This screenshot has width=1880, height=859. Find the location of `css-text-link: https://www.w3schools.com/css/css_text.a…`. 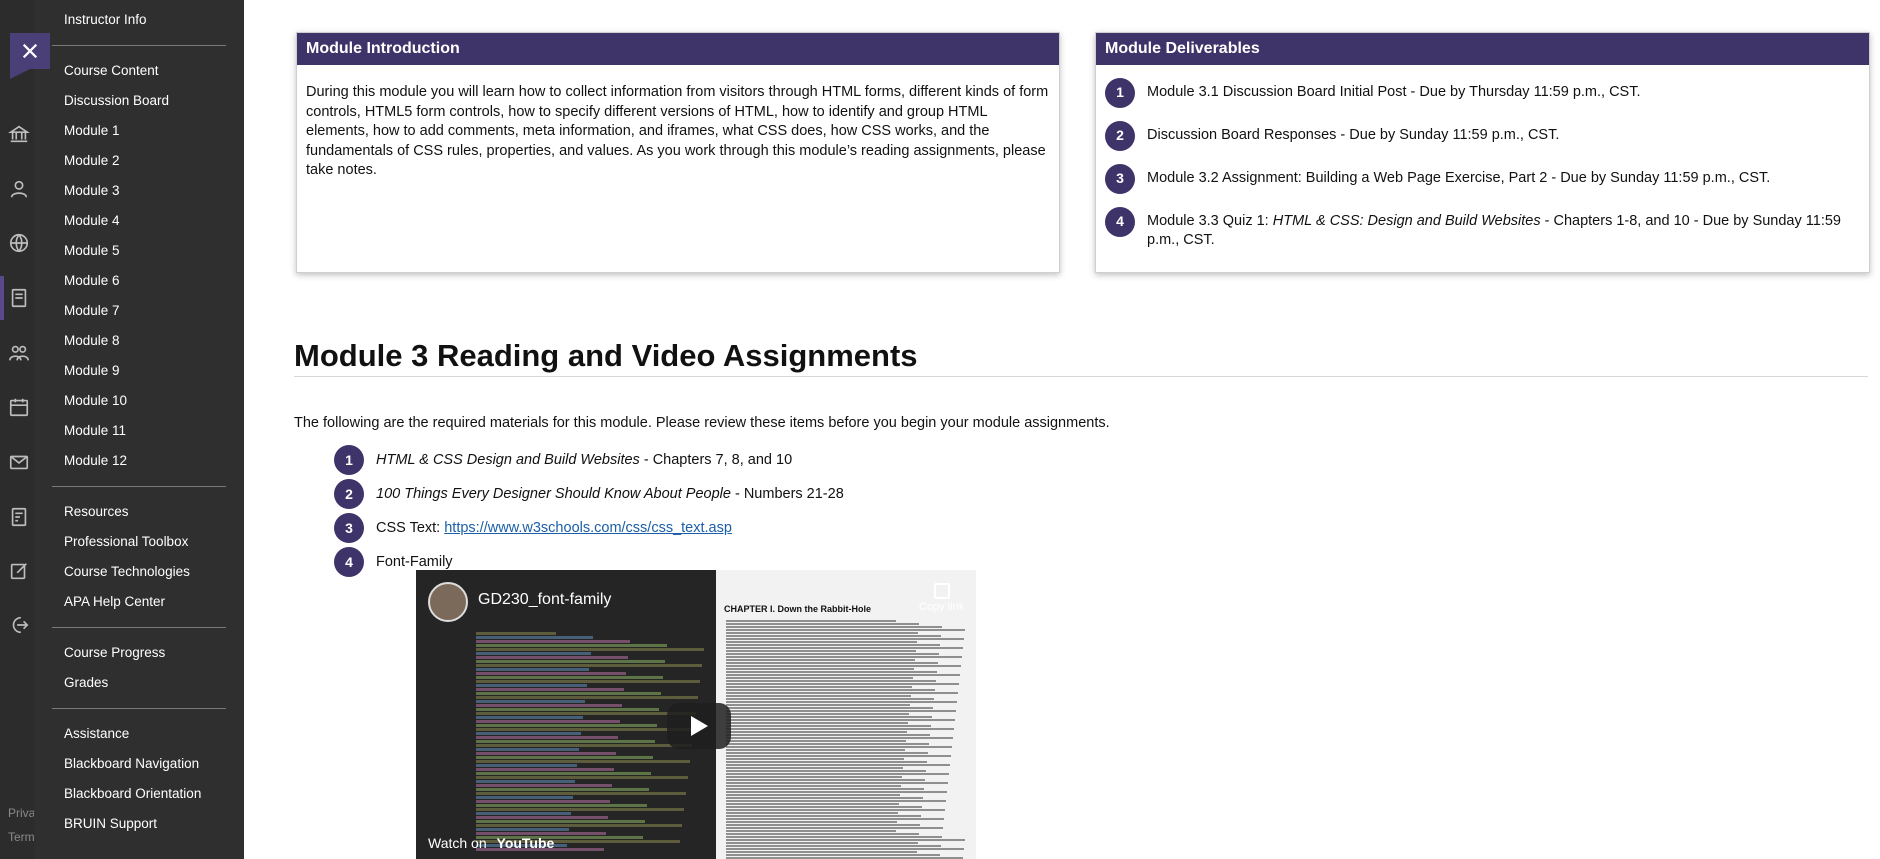

css-text-link: https://www.w3schools.com/css/css_text.a… is located at coordinates (588, 528).